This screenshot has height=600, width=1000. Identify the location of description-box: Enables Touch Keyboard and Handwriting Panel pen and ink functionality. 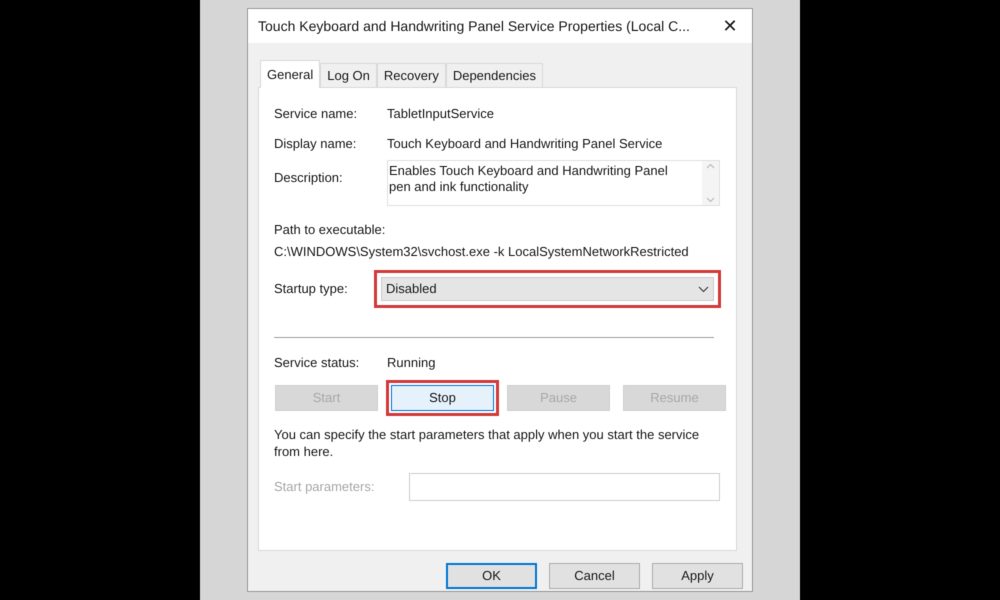
(553, 183).